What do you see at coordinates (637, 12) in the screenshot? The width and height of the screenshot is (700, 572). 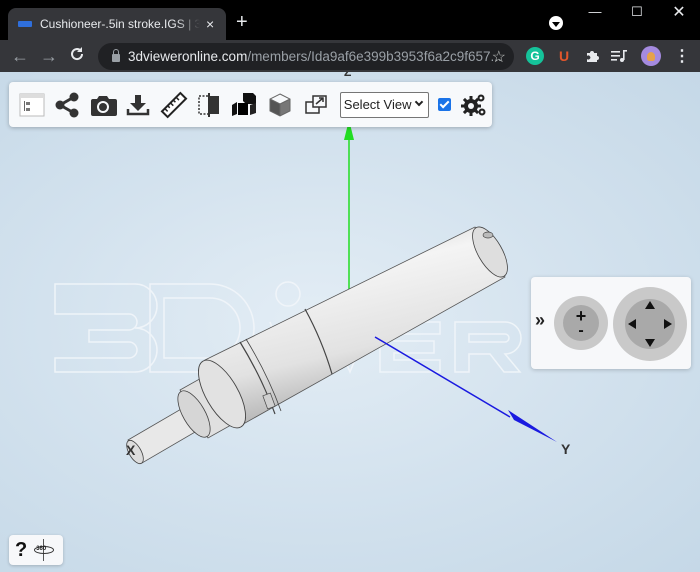 I see `maximize-button: ☐` at bounding box center [637, 12].